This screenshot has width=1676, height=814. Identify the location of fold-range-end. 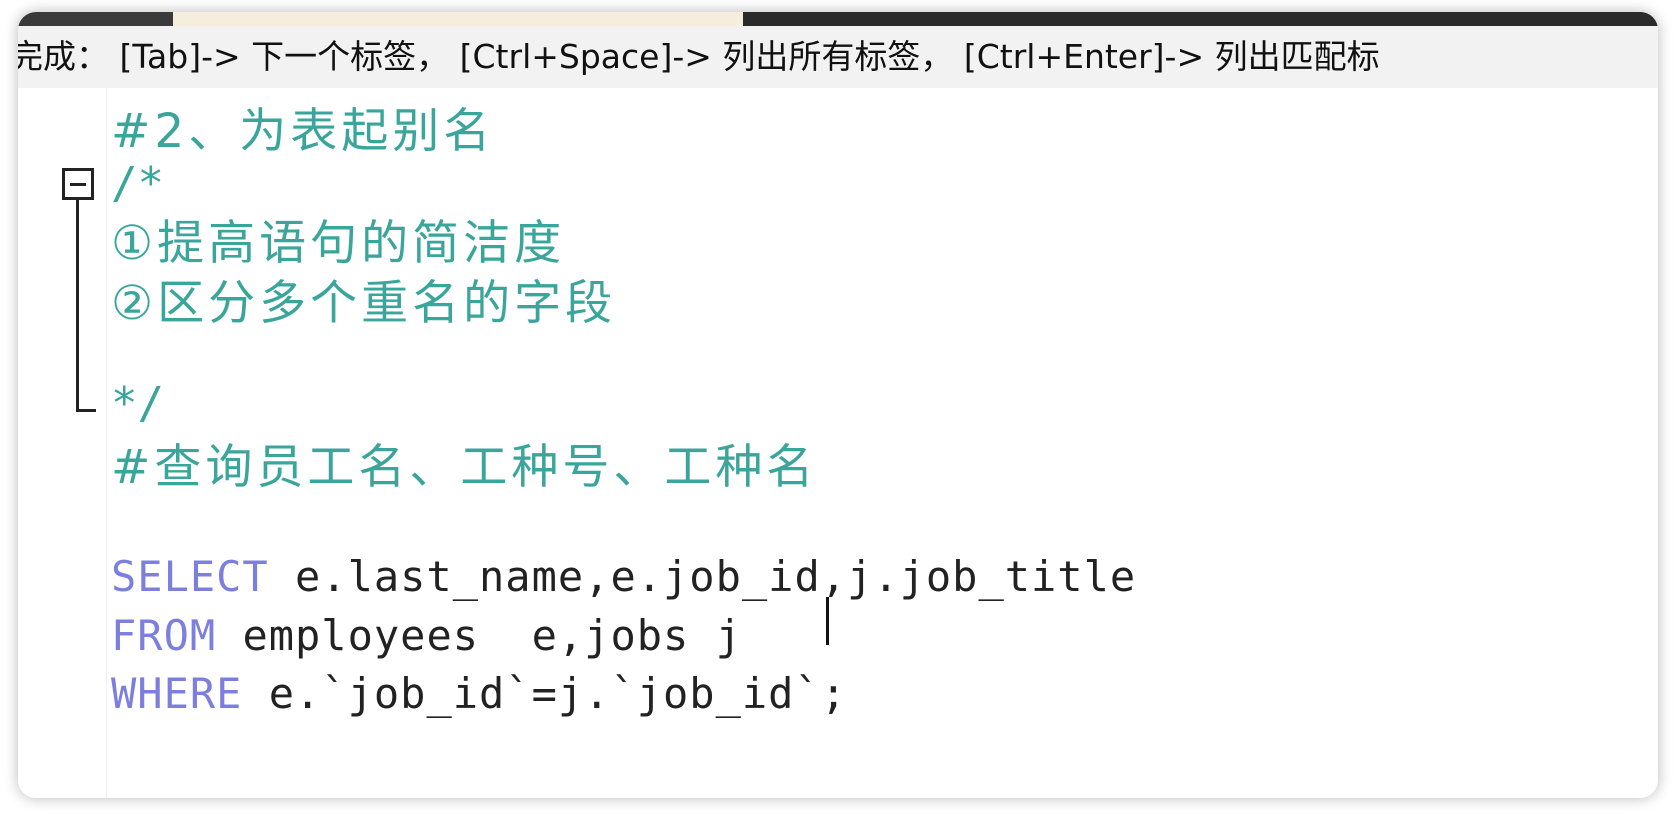
(86, 410).